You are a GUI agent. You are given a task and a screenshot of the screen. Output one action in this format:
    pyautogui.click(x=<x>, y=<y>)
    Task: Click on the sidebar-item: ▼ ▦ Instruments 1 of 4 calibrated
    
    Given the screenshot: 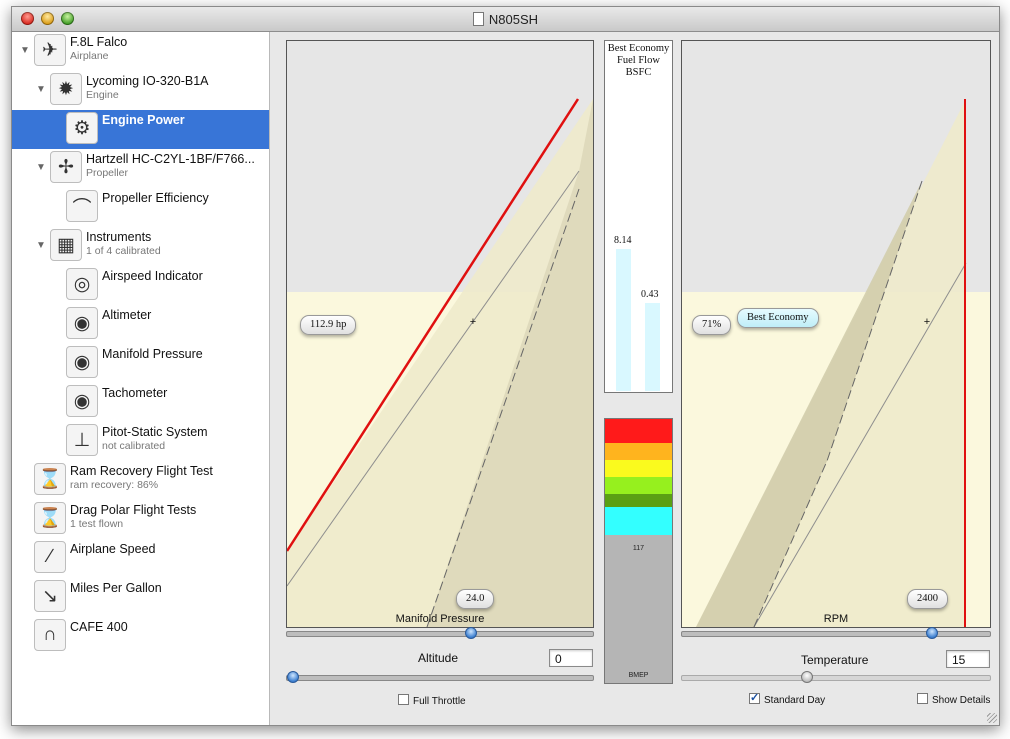 What is the action you would take?
    pyautogui.click(x=140, y=246)
    